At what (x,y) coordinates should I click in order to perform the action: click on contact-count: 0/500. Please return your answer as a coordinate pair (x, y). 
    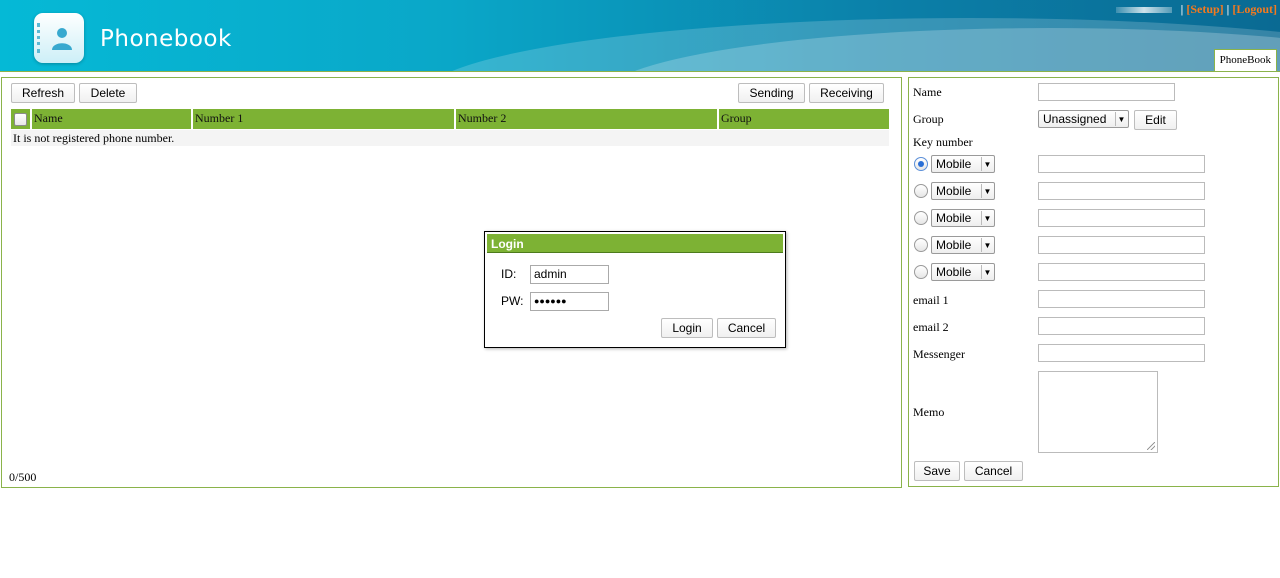
    Looking at the image, I should click on (23, 477).